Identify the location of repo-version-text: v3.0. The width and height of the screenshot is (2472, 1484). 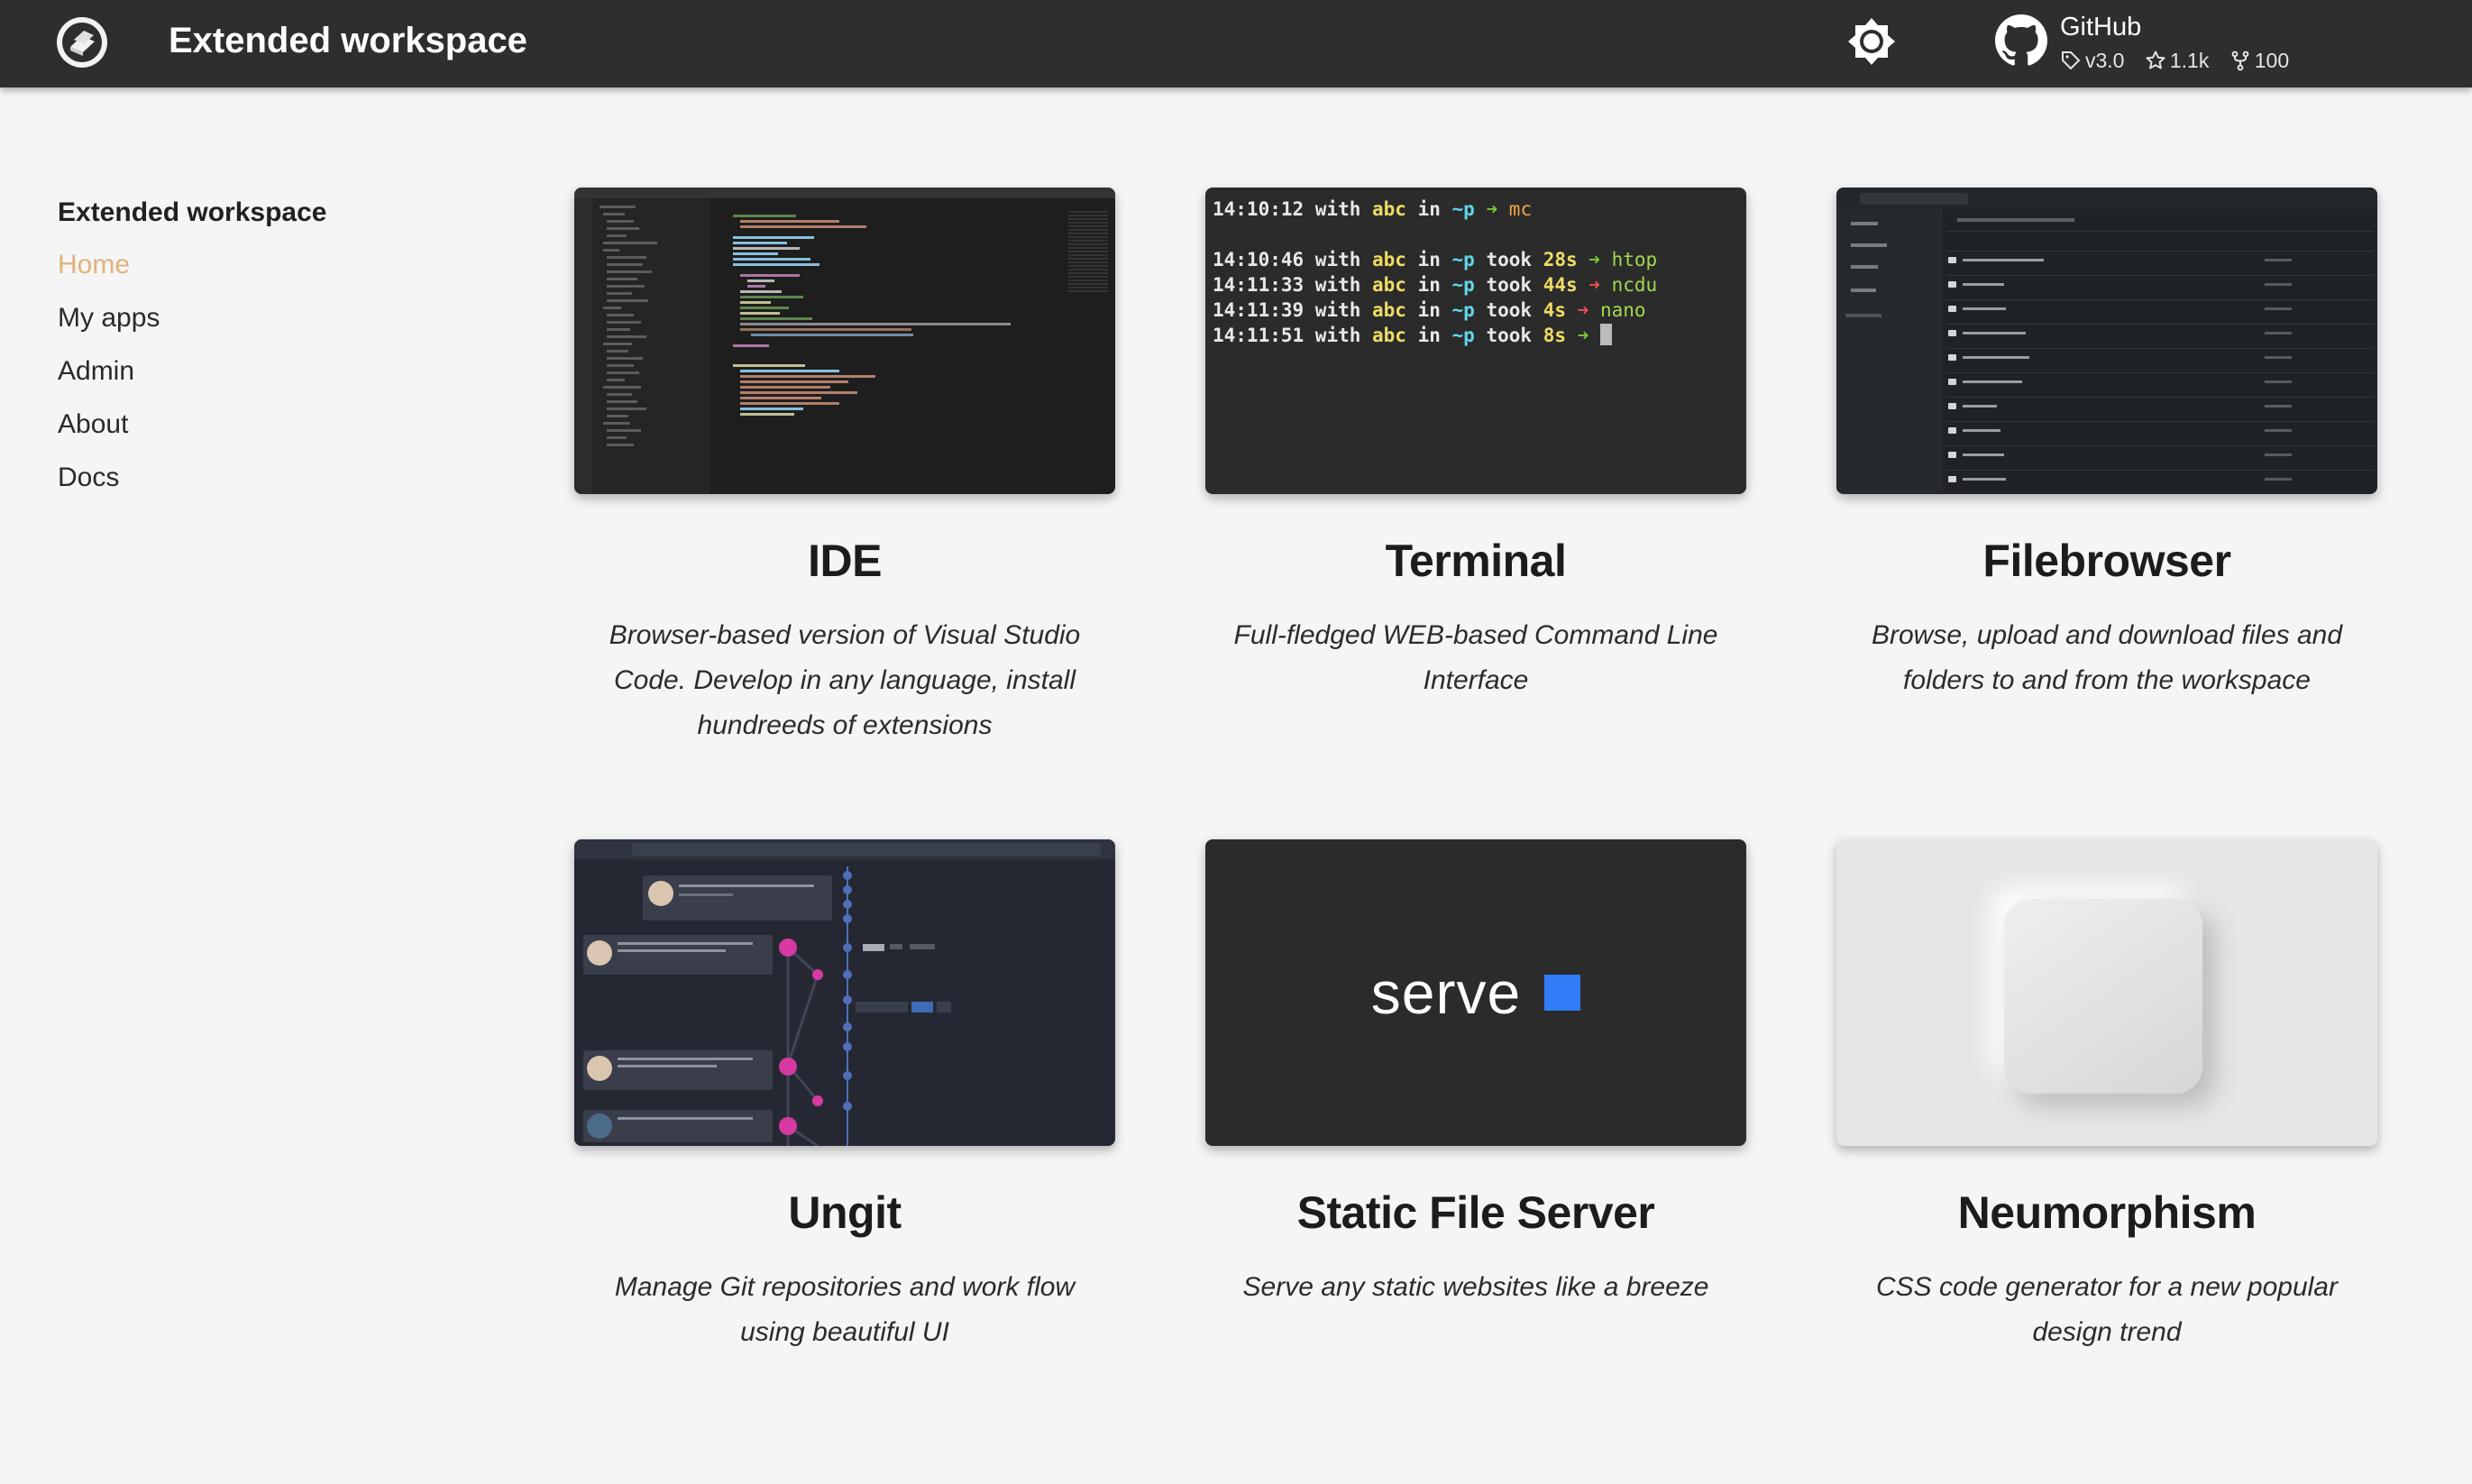
(2105, 60).